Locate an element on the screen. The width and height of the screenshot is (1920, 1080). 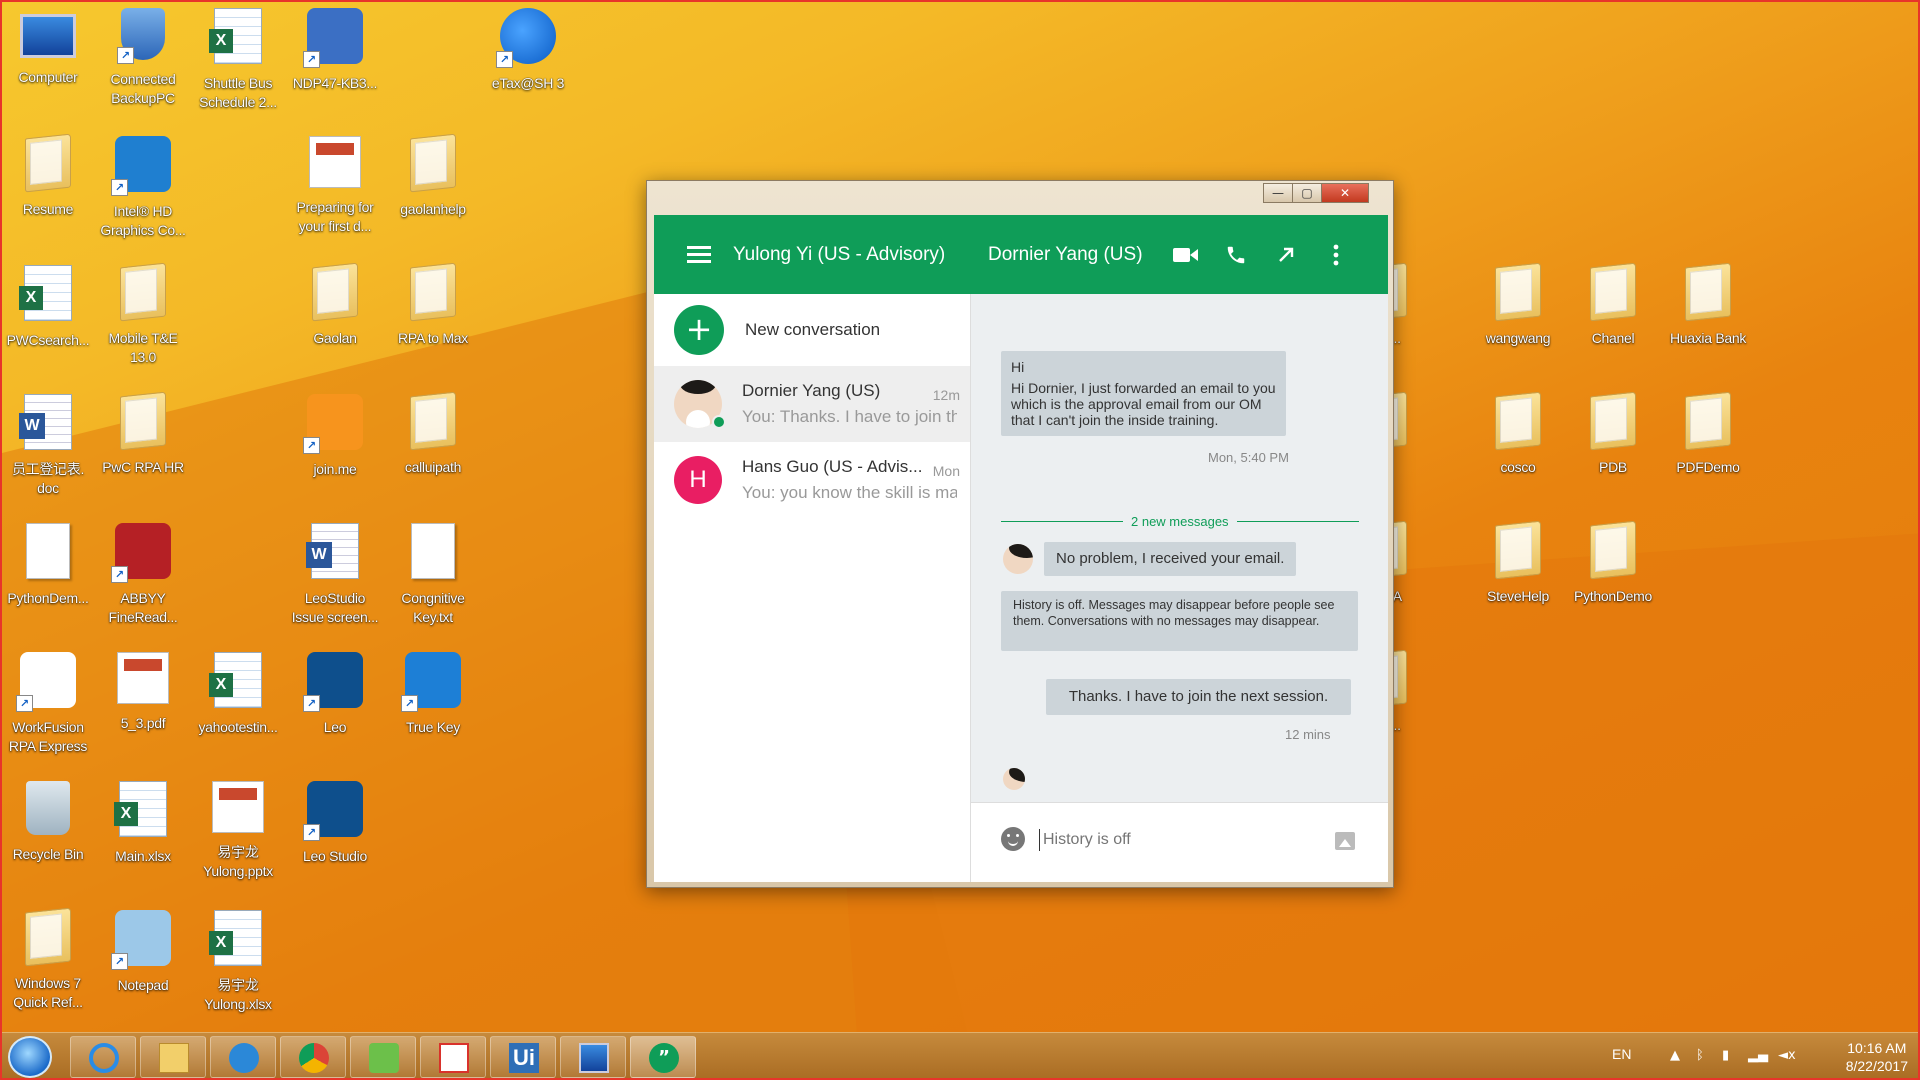
emoji-icon is located at coordinates (1013, 839).